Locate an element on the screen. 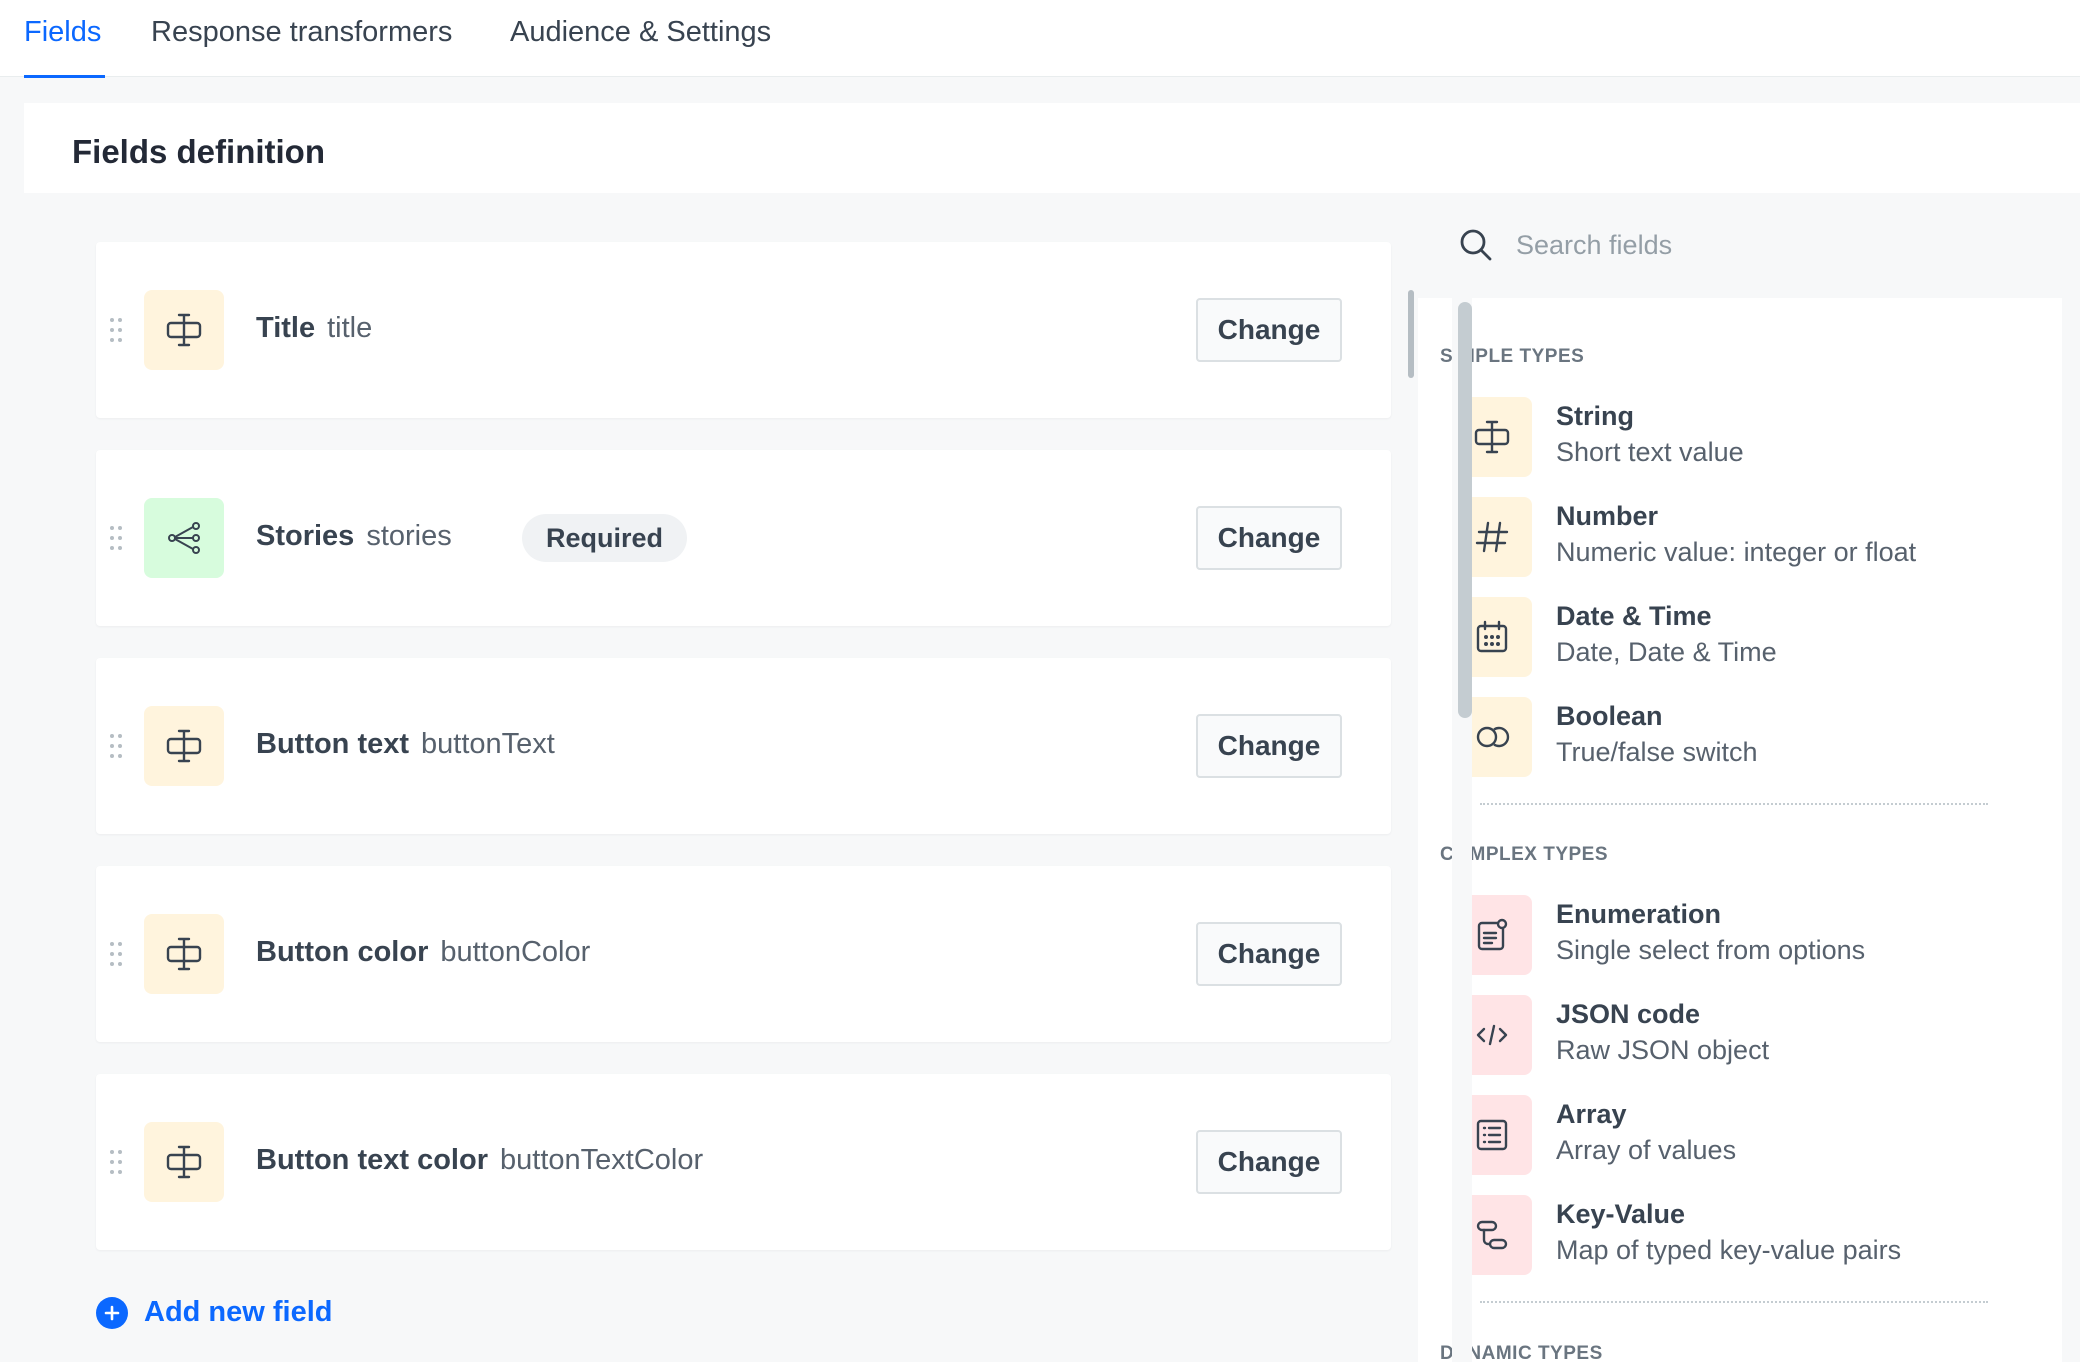  field-label: Button color is located at coordinates (342, 952).